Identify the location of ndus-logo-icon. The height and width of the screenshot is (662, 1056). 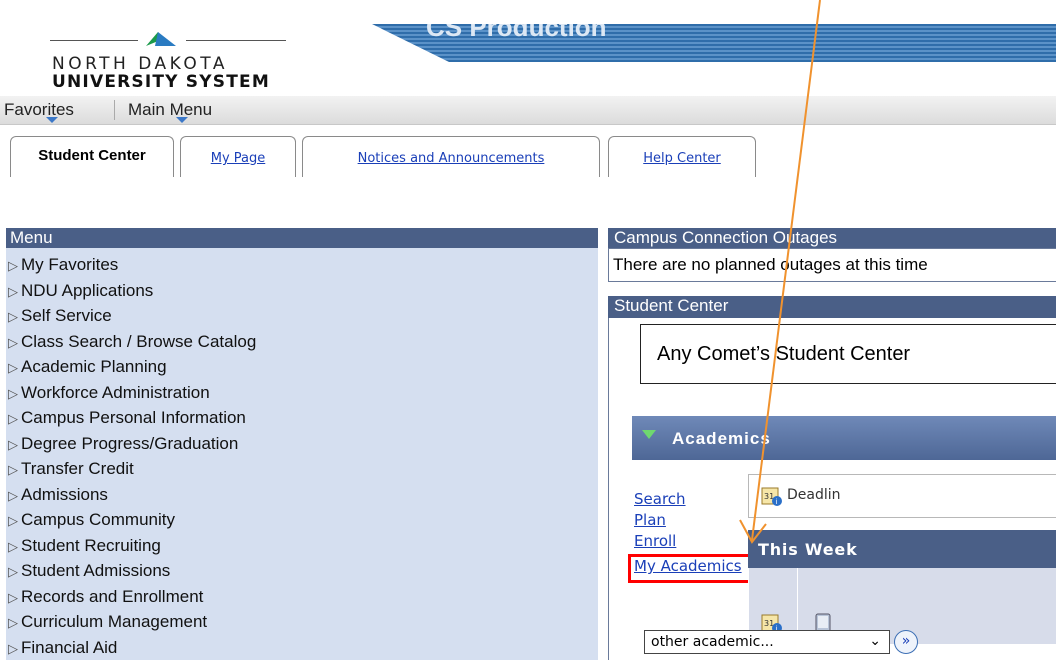
(161, 39).